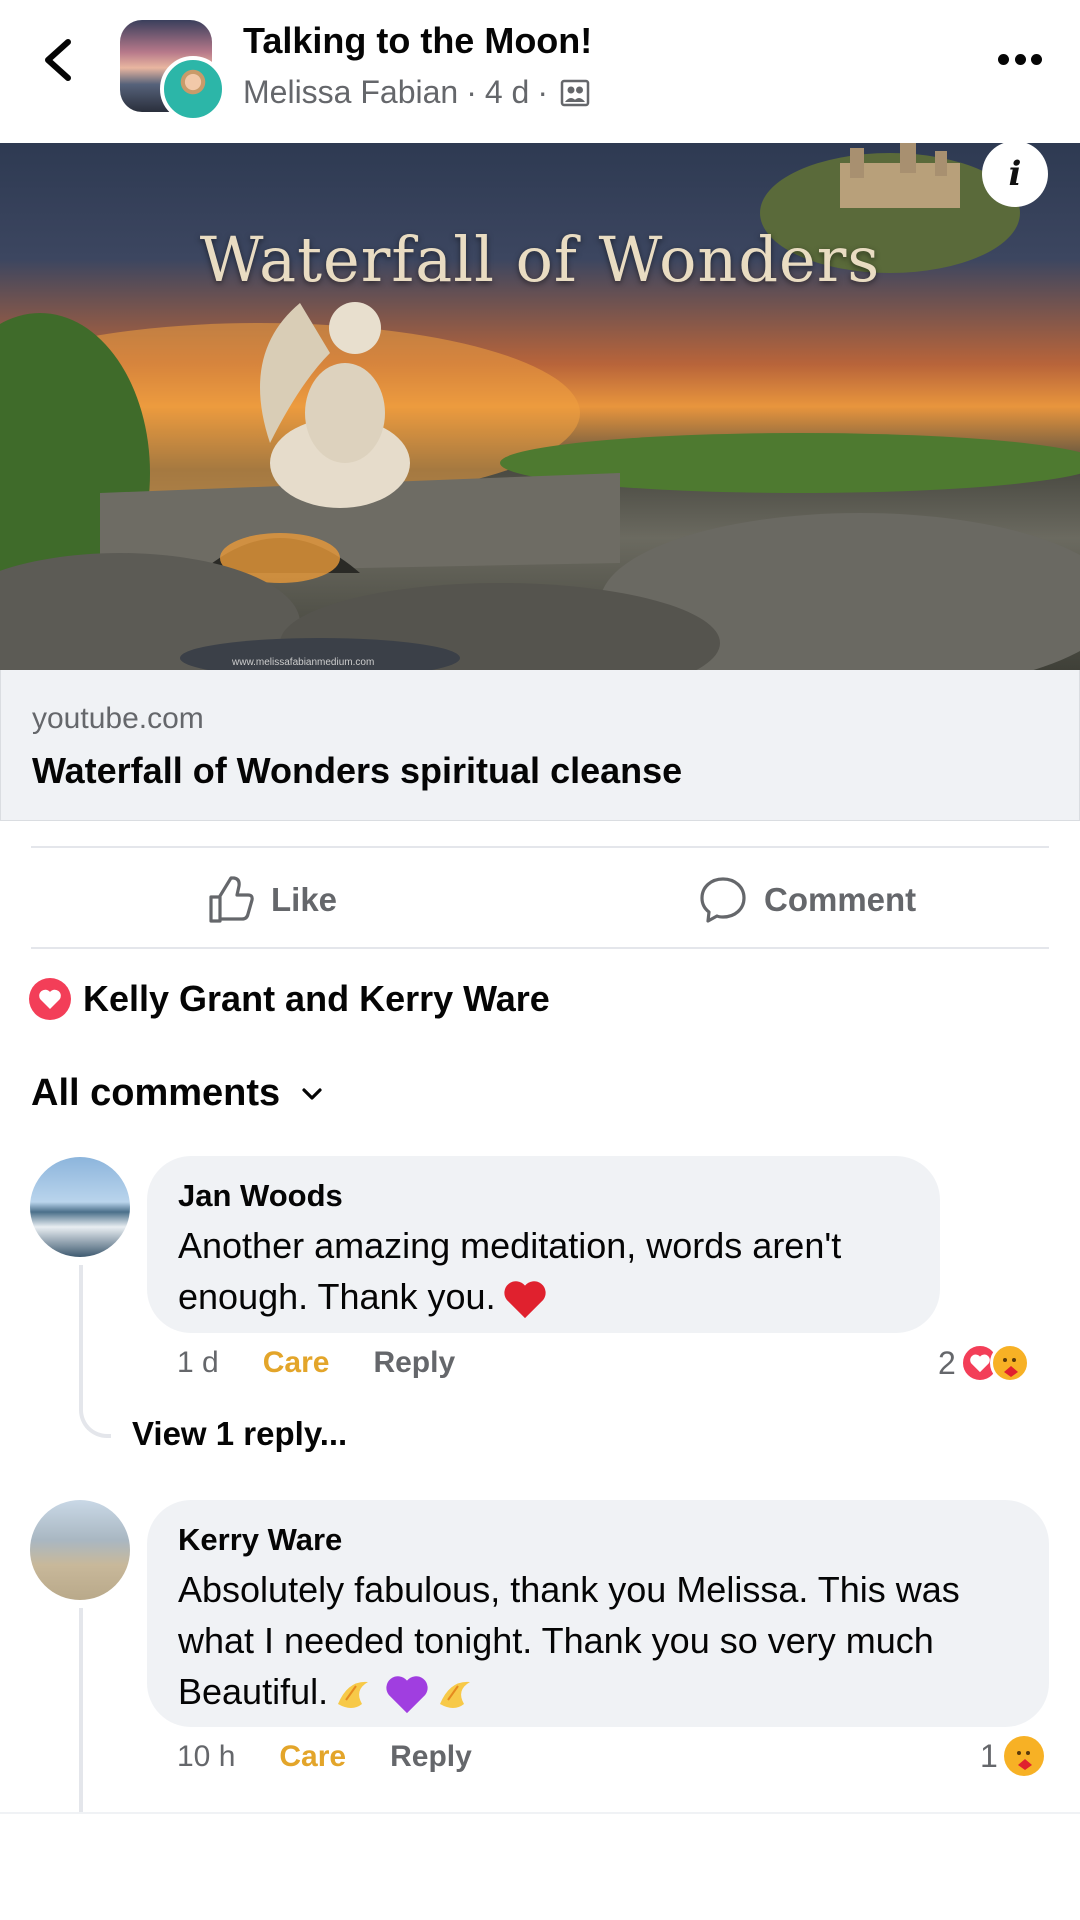 The width and height of the screenshot is (1080, 1920). What do you see at coordinates (510, 1245) in the screenshot?
I see `comment-line: Another amazing meditation, words aren't` at bounding box center [510, 1245].